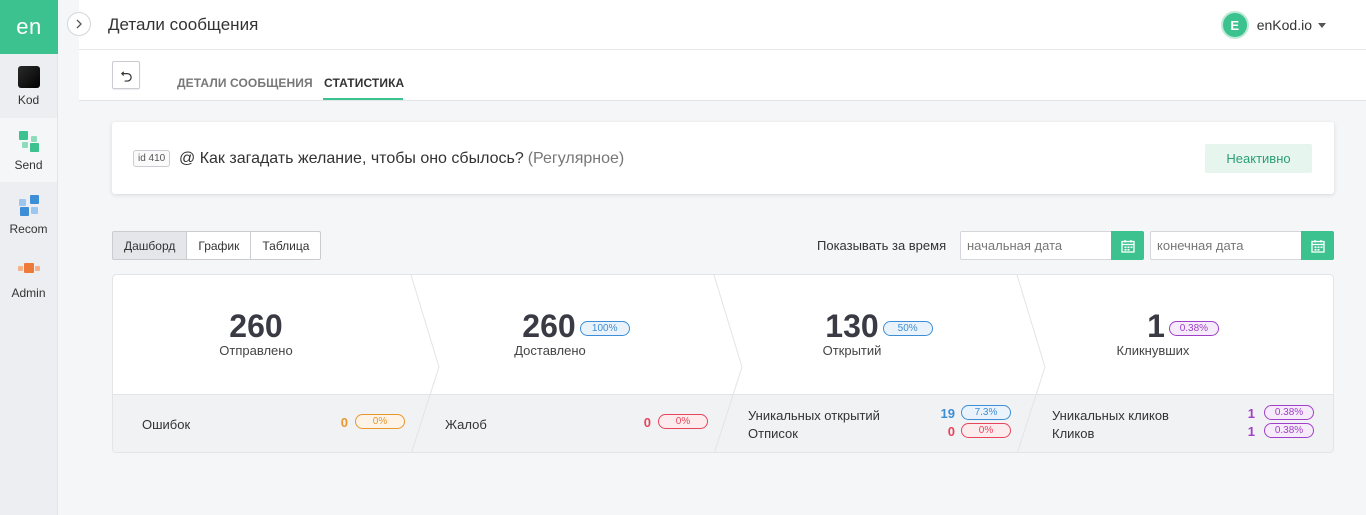  What do you see at coordinates (1153, 350) in the screenshot?
I see `metric-label: Кликнувших` at bounding box center [1153, 350].